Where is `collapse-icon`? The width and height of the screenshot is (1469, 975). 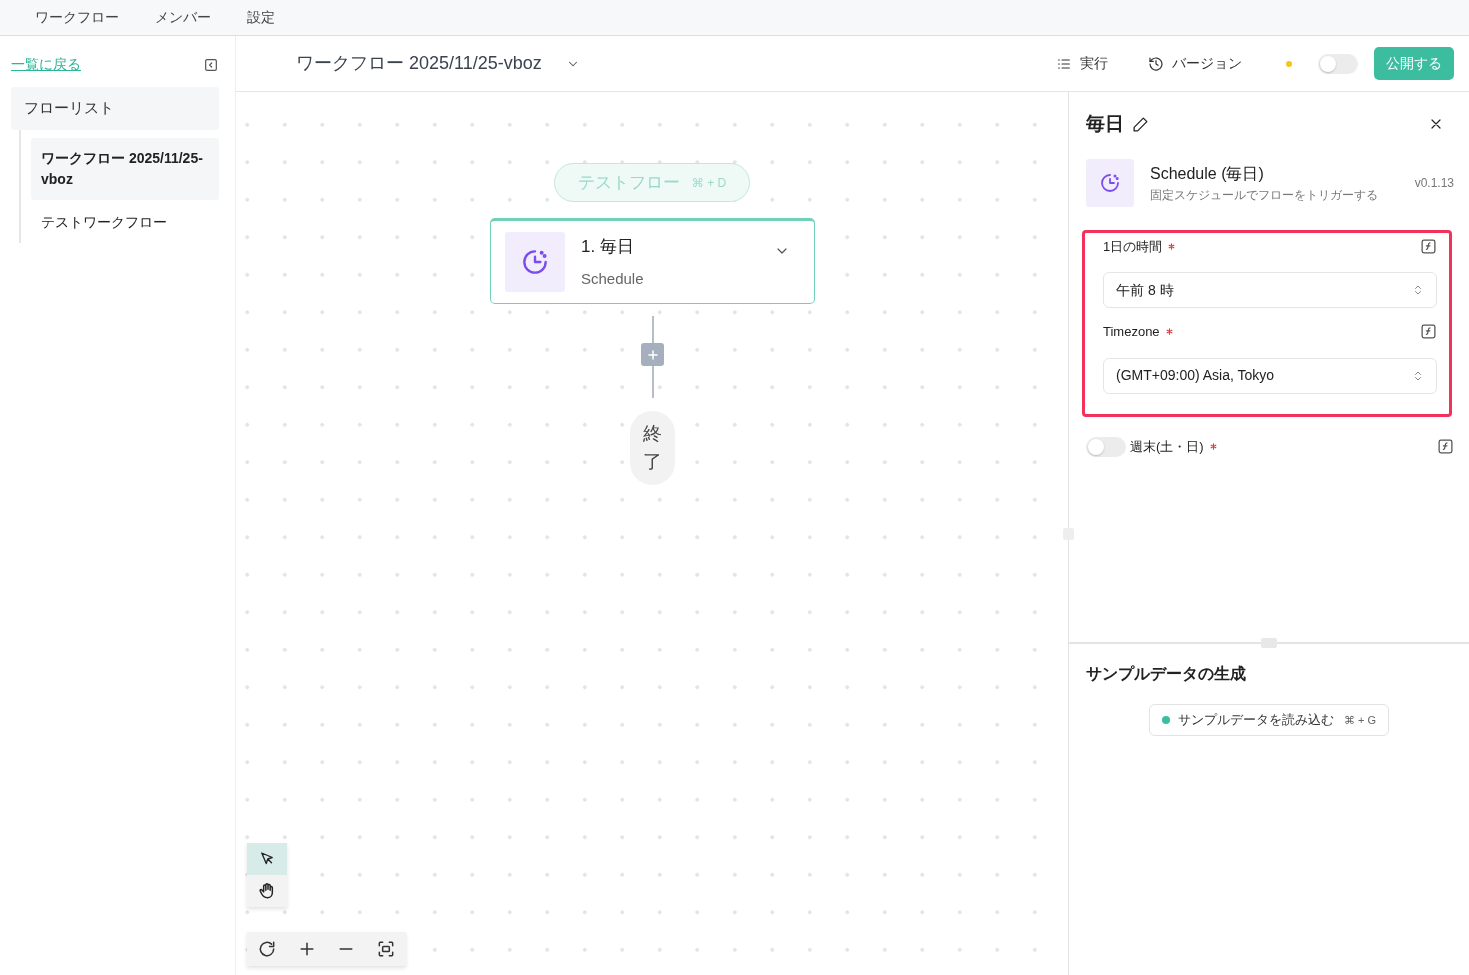 collapse-icon is located at coordinates (211, 64).